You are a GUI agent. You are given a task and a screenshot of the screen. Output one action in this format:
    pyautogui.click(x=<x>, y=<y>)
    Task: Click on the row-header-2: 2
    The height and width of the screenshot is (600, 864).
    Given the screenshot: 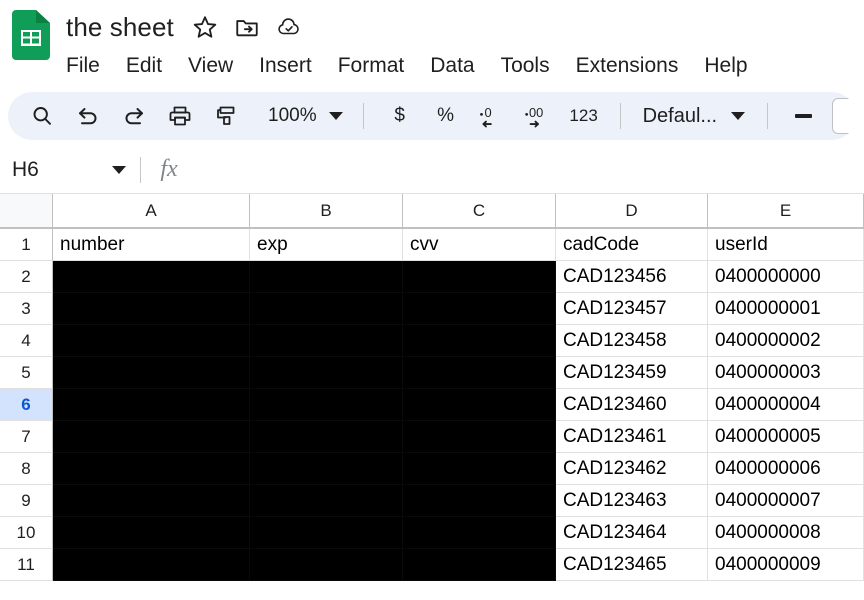 What is the action you would take?
    pyautogui.click(x=26, y=277)
    